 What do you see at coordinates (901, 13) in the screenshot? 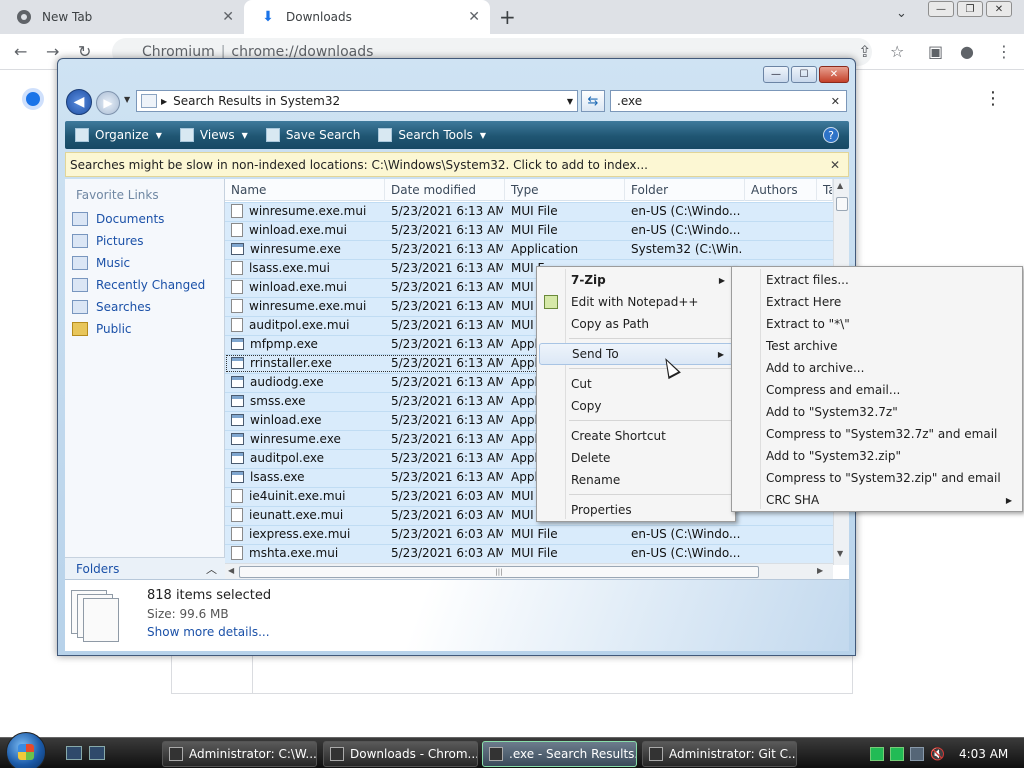
I see `tab-search-chevron-icon: ⌄` at bounding box center [901, 13].